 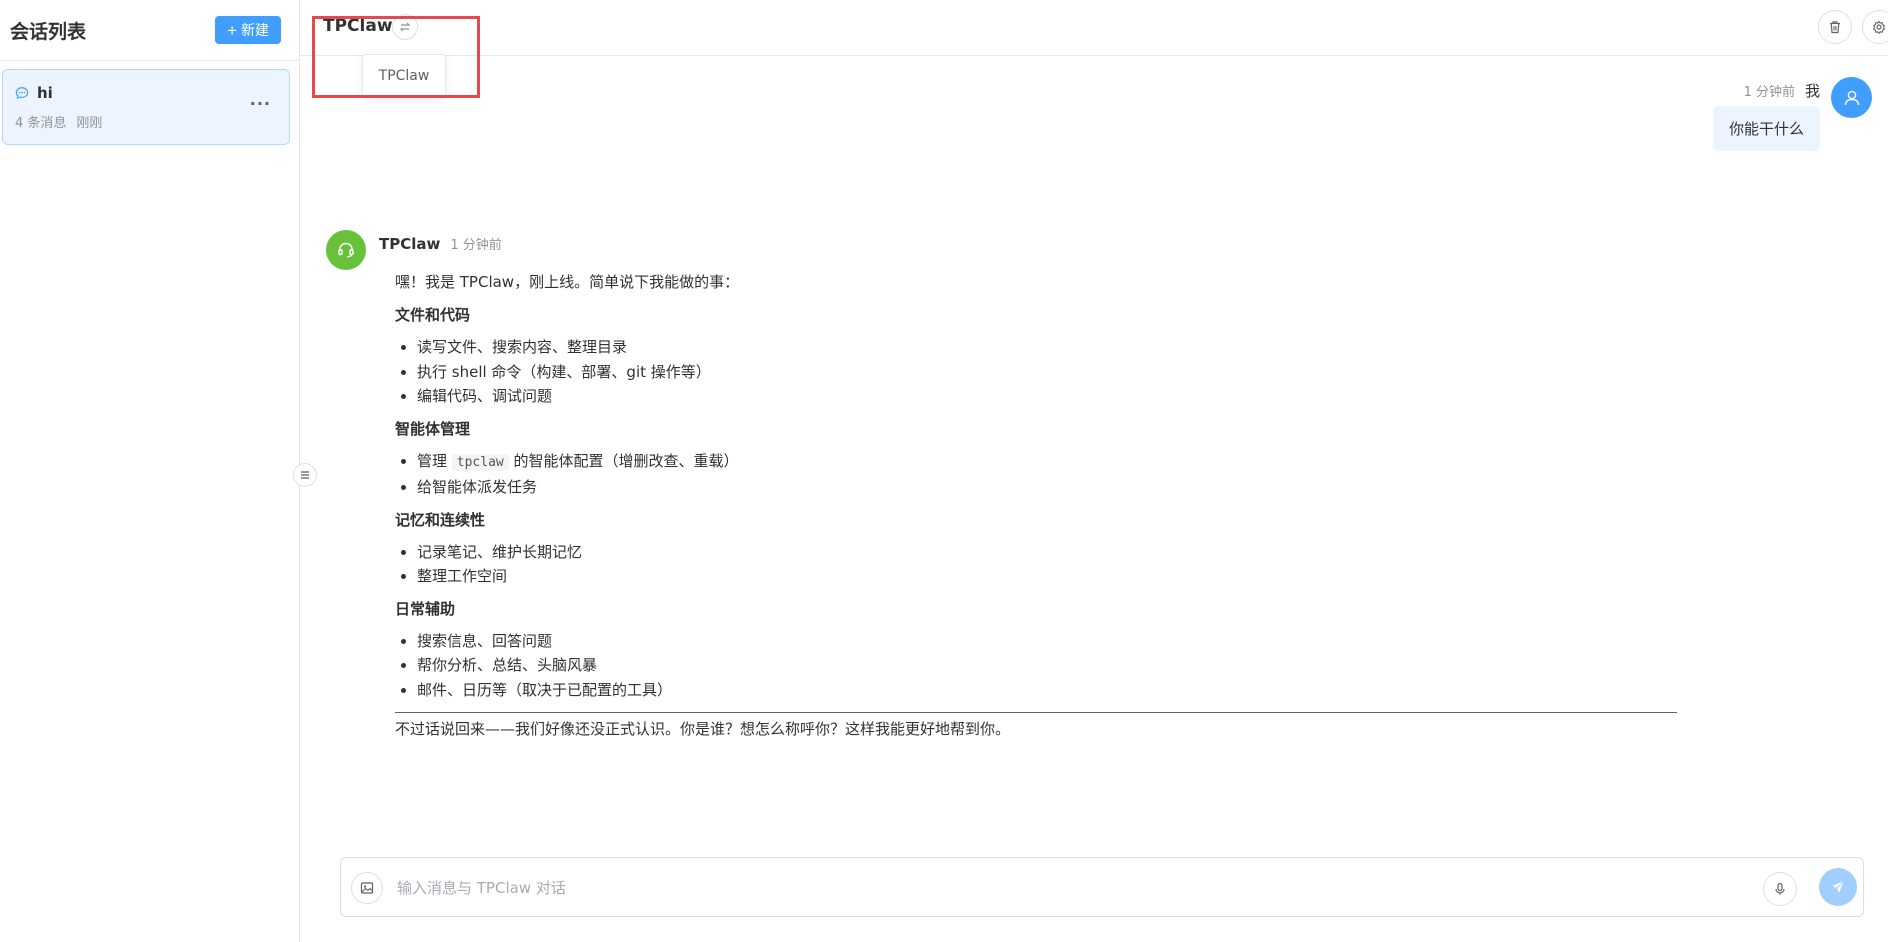 I want to click on section-heading: 日常辅助, so click(x=425, y=608).